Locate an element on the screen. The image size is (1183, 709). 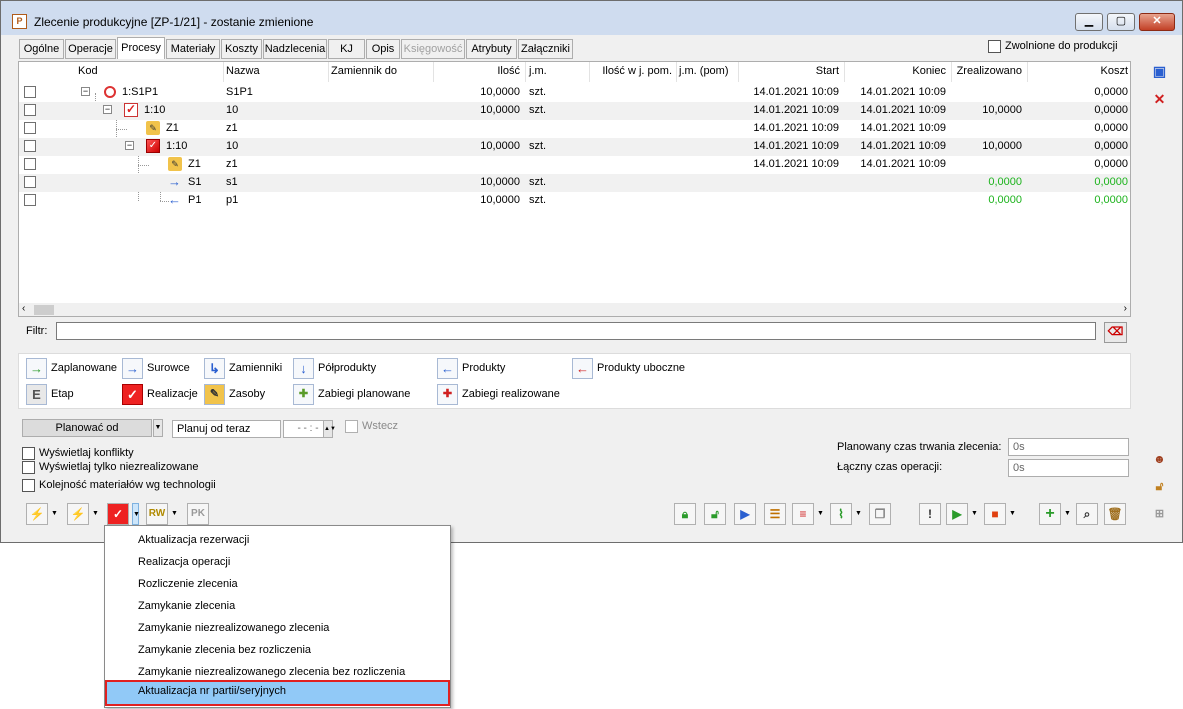
chart-icon: ⌇ is located at coordinates (841, 514).